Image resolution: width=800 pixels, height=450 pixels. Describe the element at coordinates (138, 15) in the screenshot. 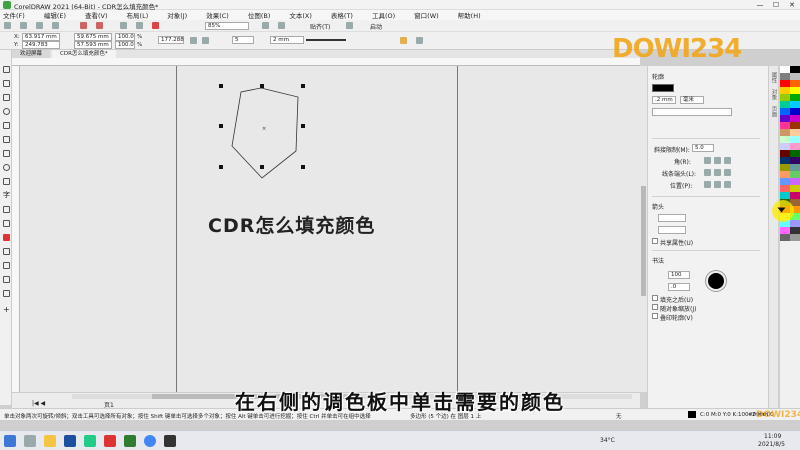

I see `menu-layout: 布局(L)` at that location.